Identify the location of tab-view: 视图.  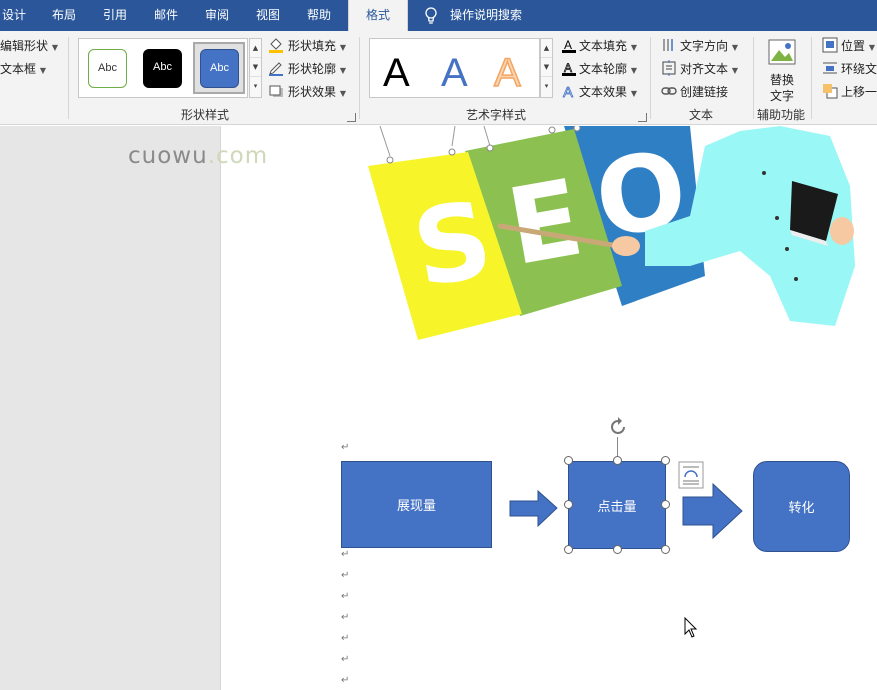
(268, 15).